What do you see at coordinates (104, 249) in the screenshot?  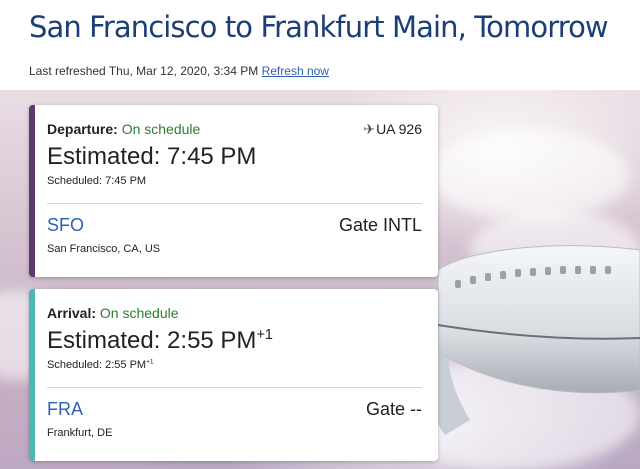 I see `departure-city: San Francisco, CA, US` at bounding box center [104, 249].